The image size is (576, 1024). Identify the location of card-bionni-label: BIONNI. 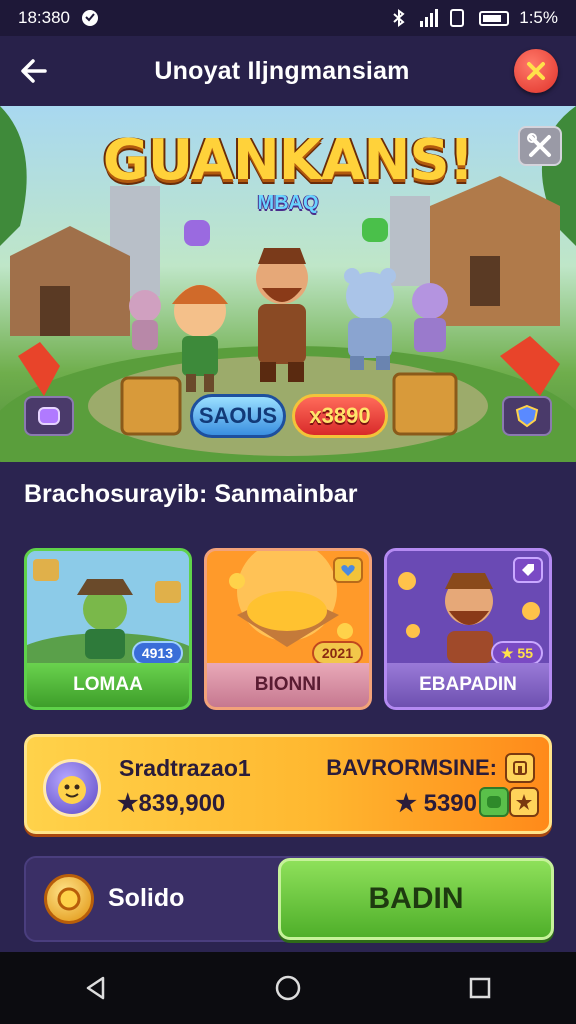
(288, 685).